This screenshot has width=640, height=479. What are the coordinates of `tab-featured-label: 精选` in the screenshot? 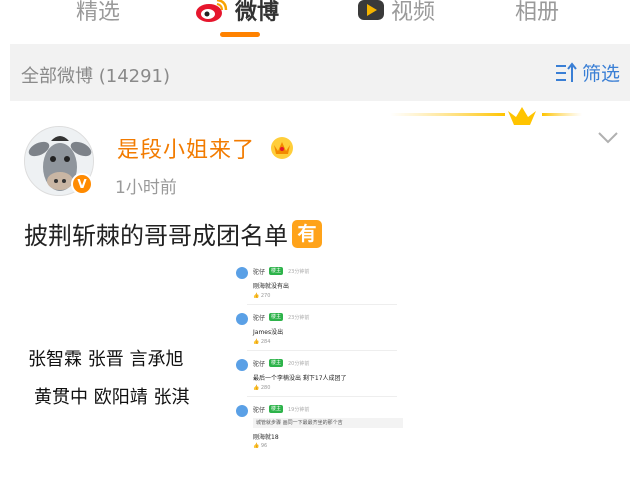 It's located at (98, 12).